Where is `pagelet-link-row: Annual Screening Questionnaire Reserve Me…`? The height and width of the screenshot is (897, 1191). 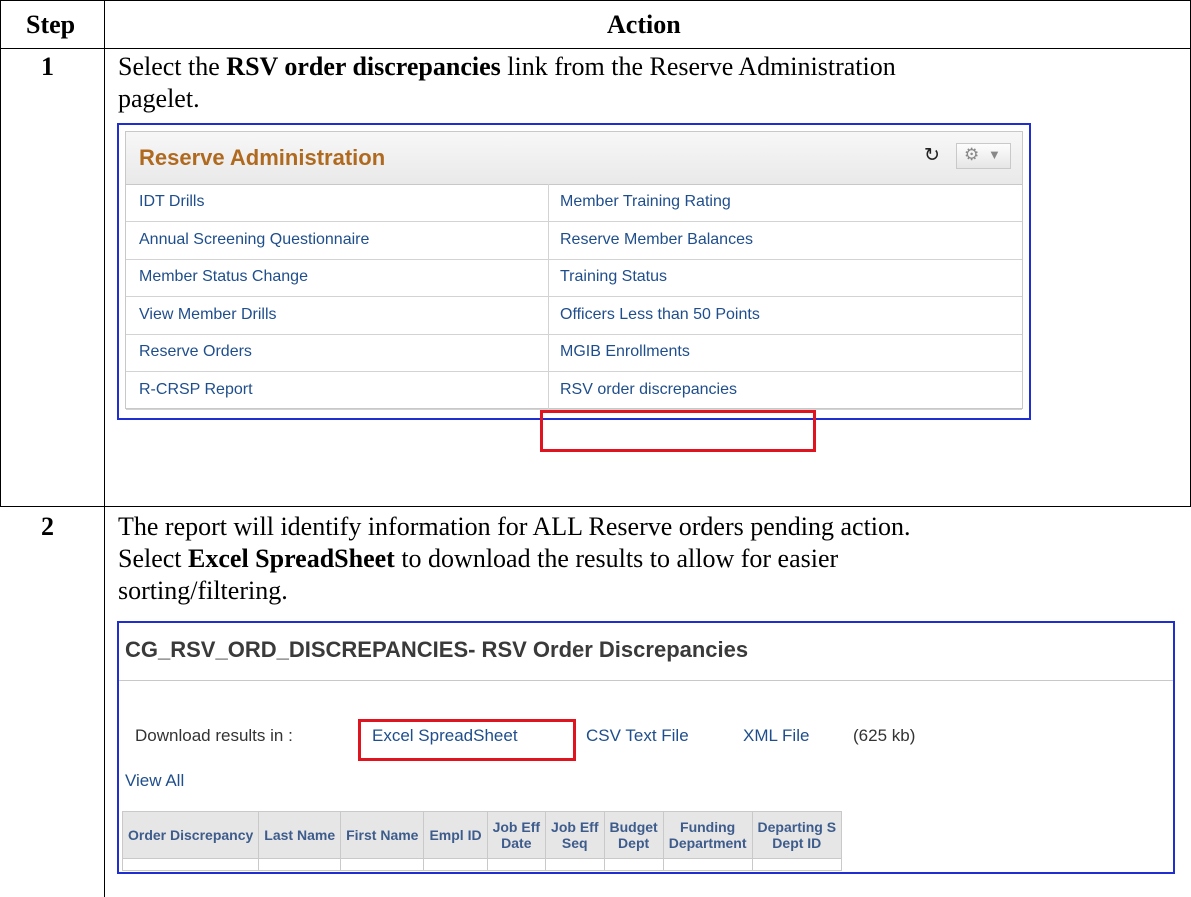
pagelet-link-row: Annual Screening Questionnaire Reserve Me… is located at coordinates (574, 241).